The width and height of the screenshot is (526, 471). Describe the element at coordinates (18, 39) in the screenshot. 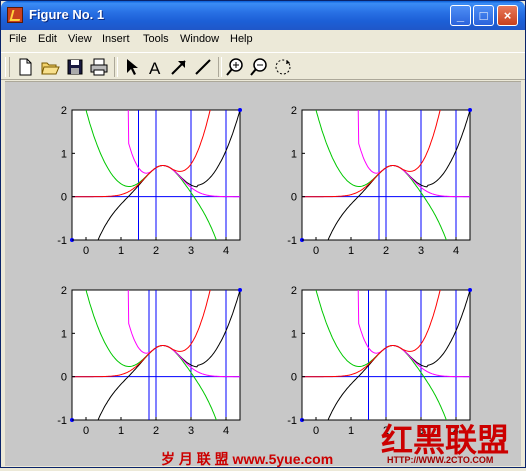

I see `menu-file: File` at that location.